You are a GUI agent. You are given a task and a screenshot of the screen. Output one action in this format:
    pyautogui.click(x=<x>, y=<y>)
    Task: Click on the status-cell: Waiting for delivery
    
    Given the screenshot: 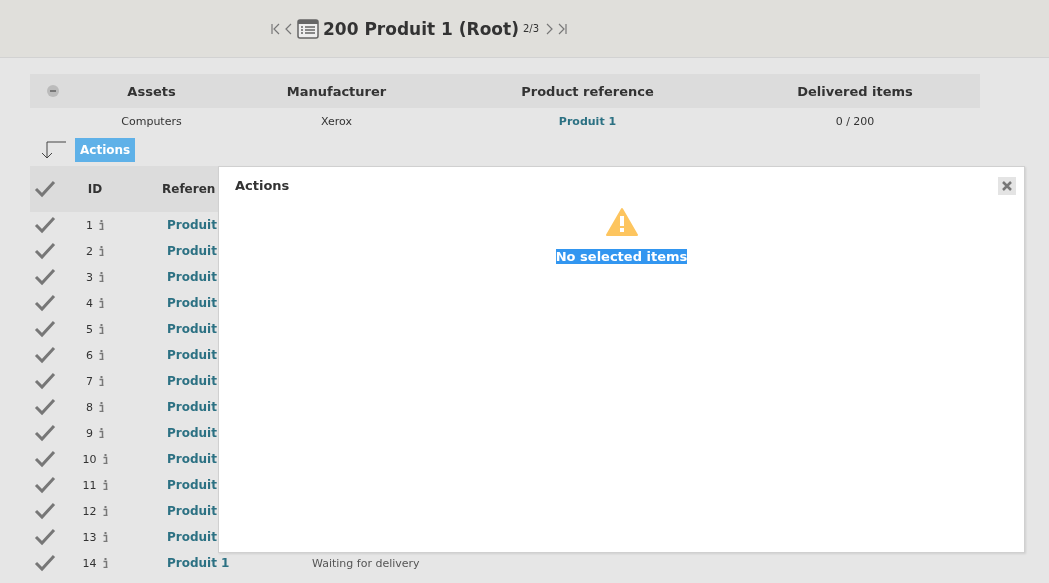 What is the action you would take?
    pyautogui.click(x=366, y=563)
    